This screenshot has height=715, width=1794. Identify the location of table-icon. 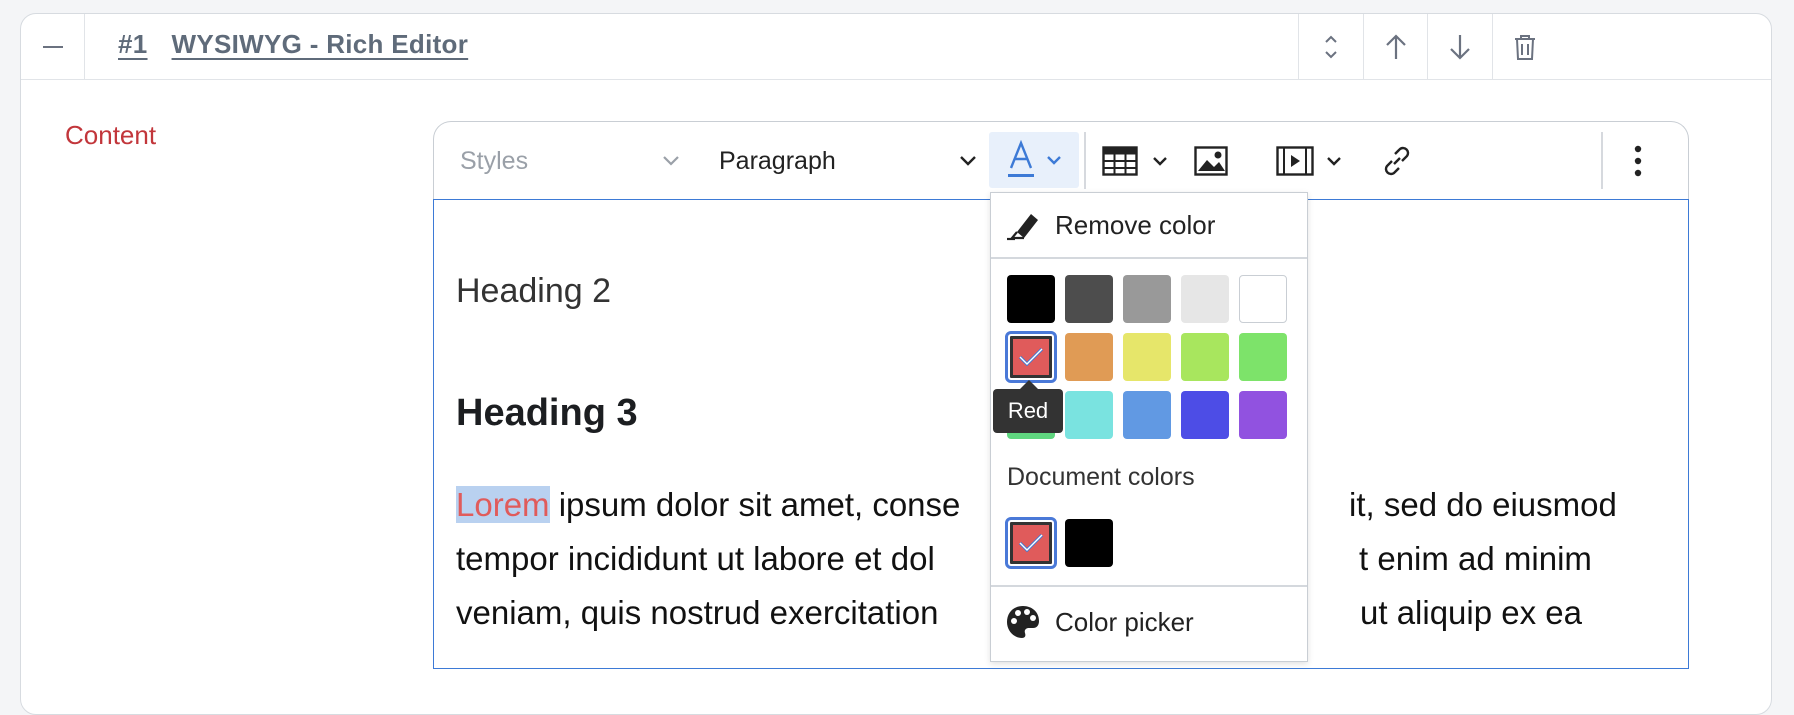
(1120, 161).